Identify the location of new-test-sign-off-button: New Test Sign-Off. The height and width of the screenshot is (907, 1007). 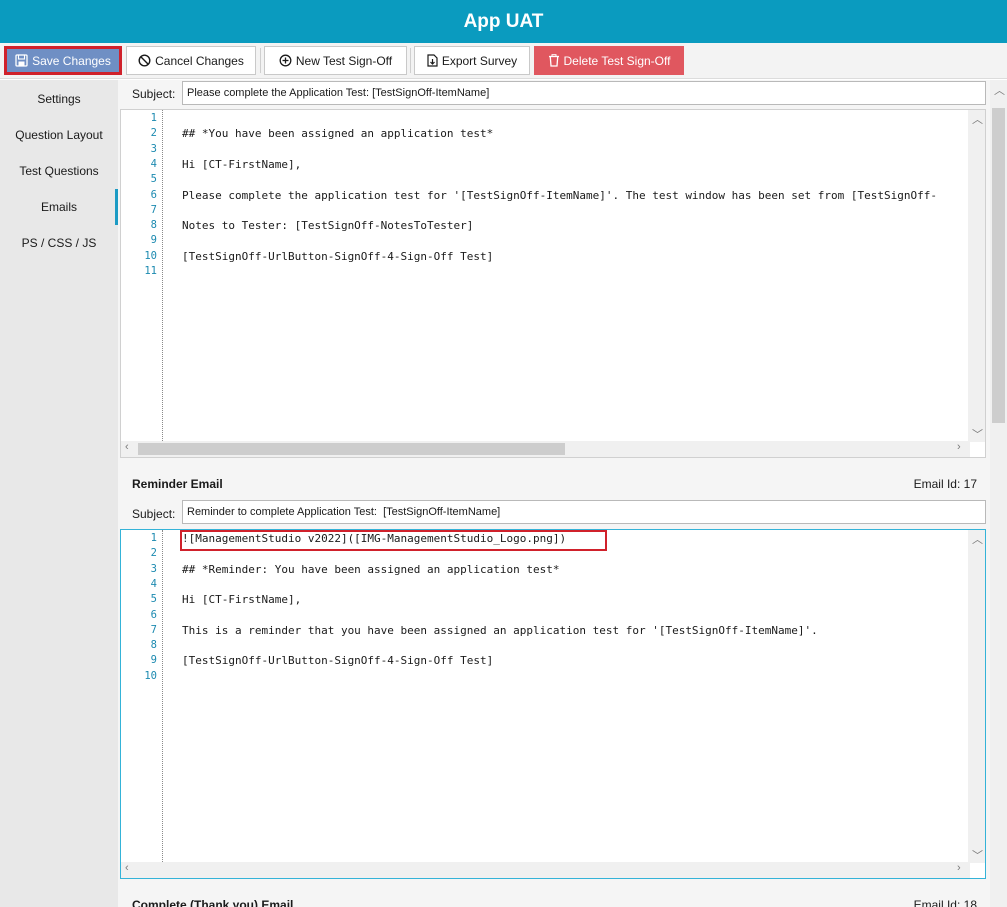
(335, 60).